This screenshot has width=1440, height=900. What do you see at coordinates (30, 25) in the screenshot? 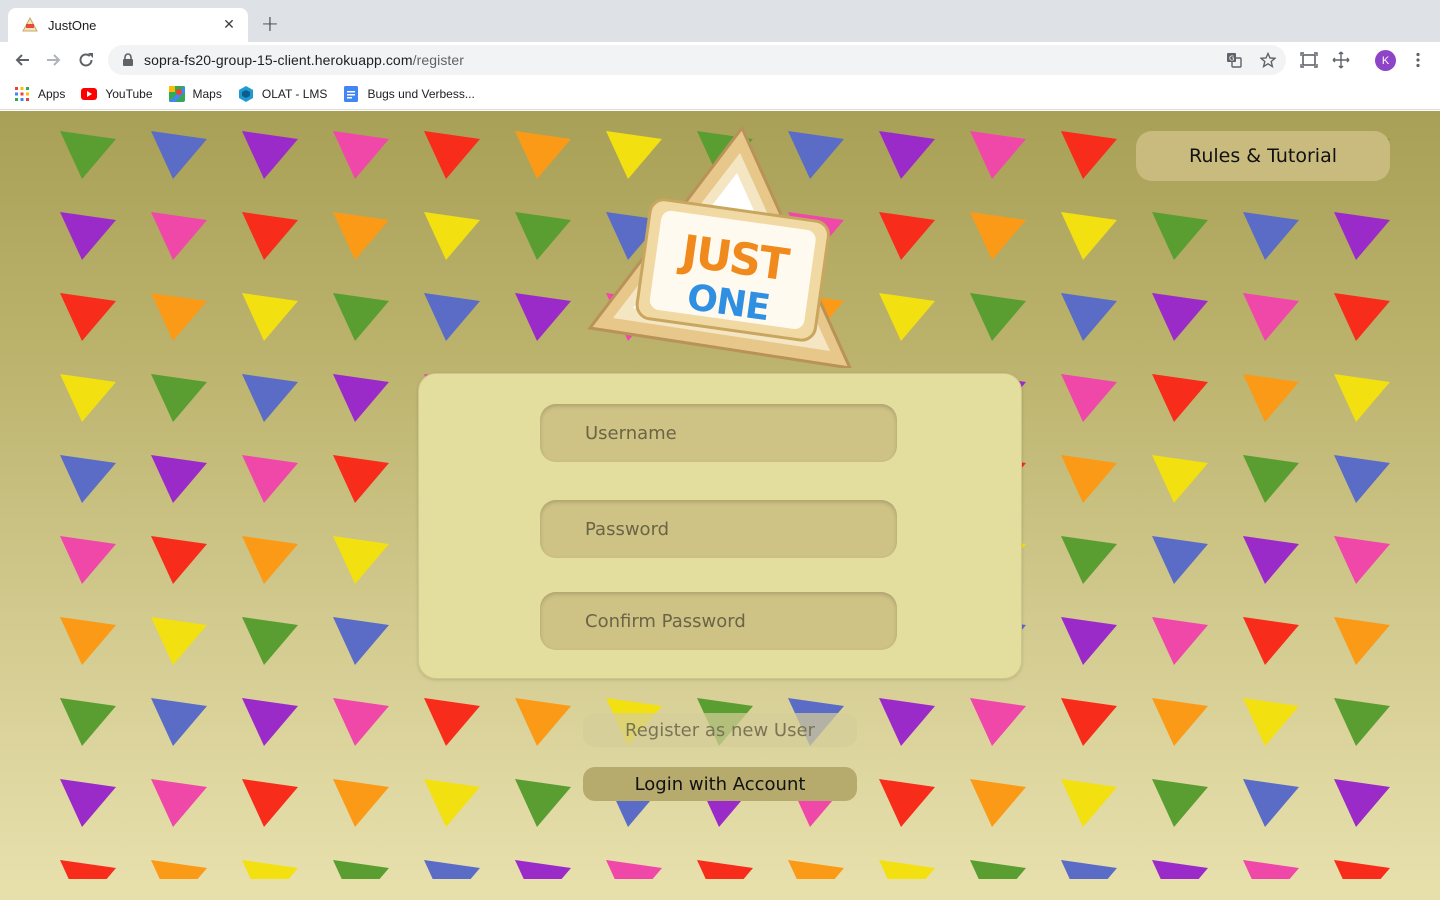
I see `justone-favicon-icon` at bounding box center [30, 25].